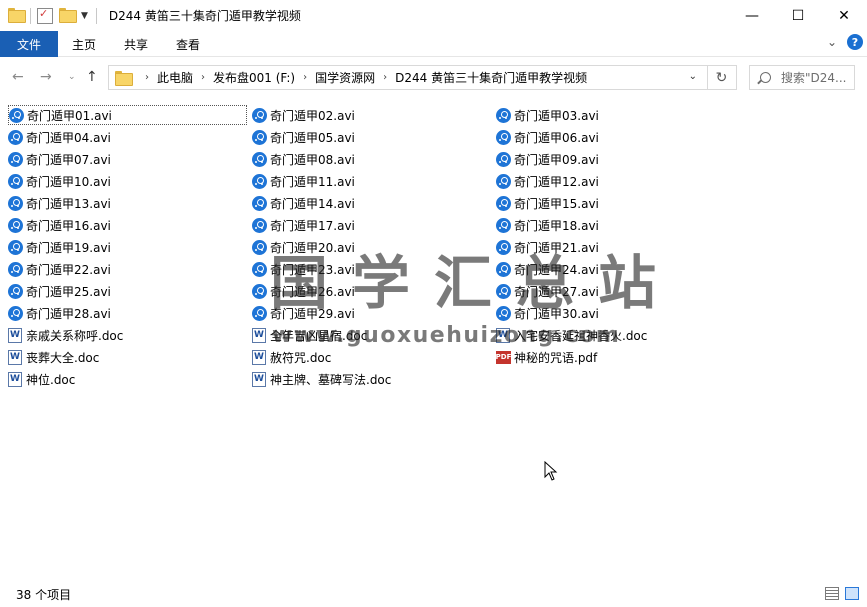 The image size is (867, 607). I want to click on up-arrow-icon: ↑, so click(92, 77).